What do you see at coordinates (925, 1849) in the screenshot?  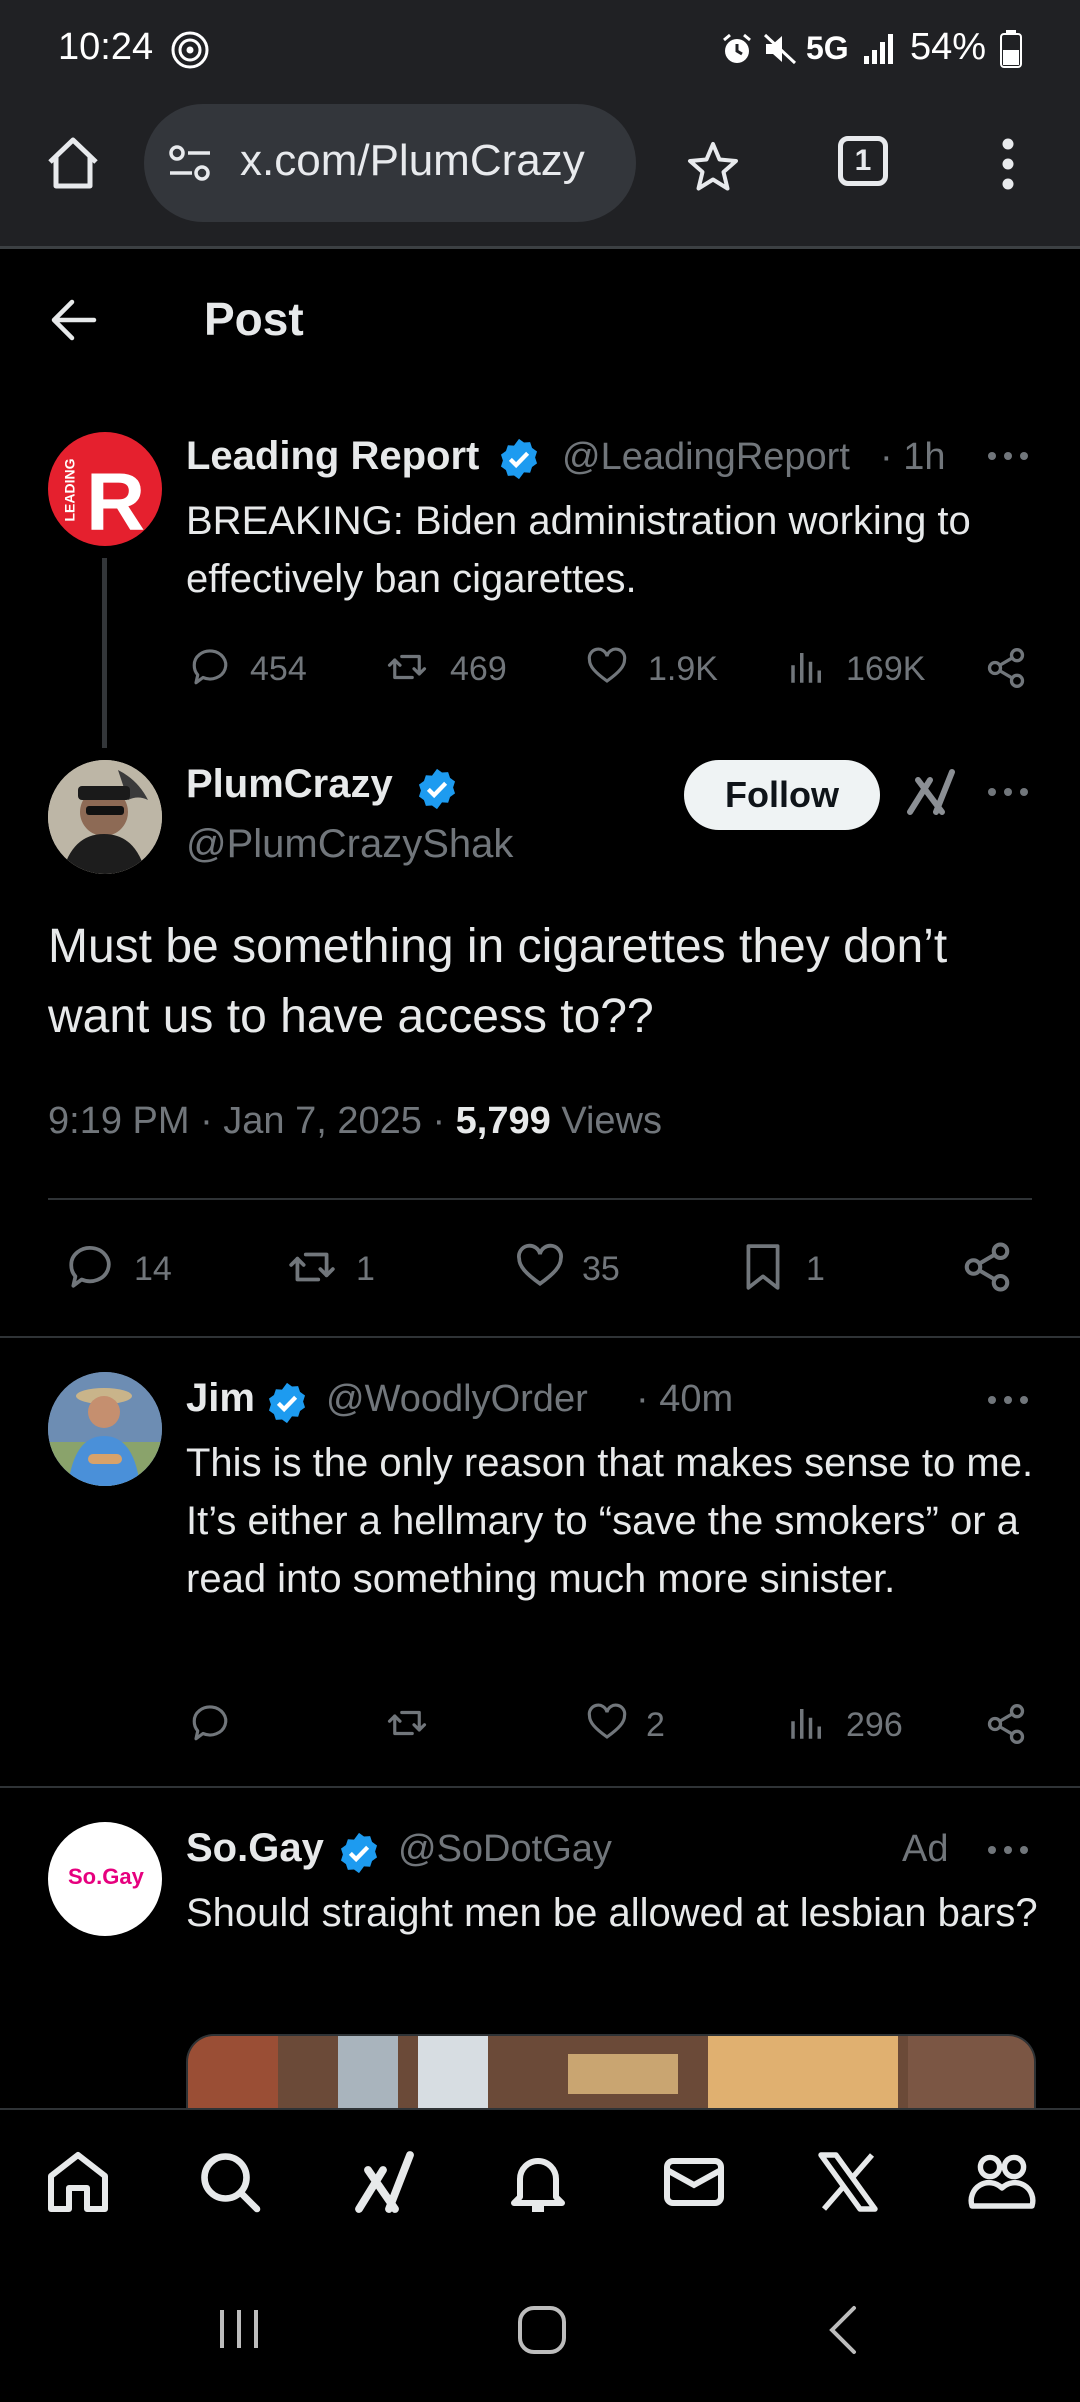 I see `ad-label: Ad` at bounding box center [925, 1849].